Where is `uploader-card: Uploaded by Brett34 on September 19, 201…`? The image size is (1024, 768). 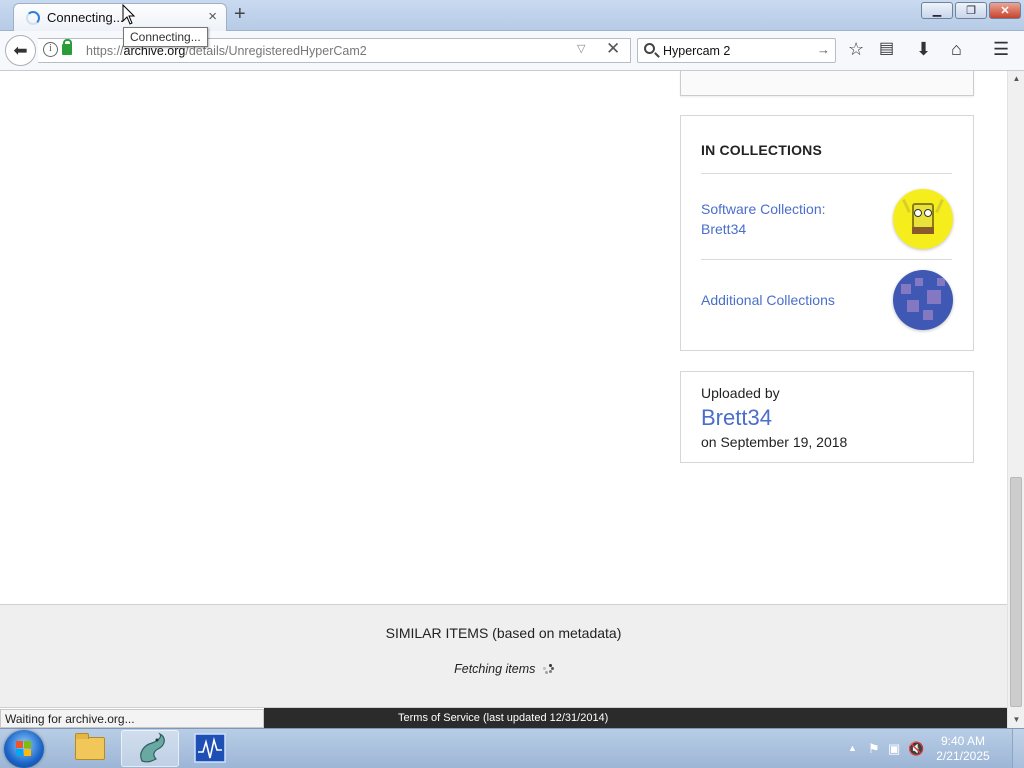
uploader-card: Uploaded by Brett34 on September 19, 201… is located at coordinates (827, 417).